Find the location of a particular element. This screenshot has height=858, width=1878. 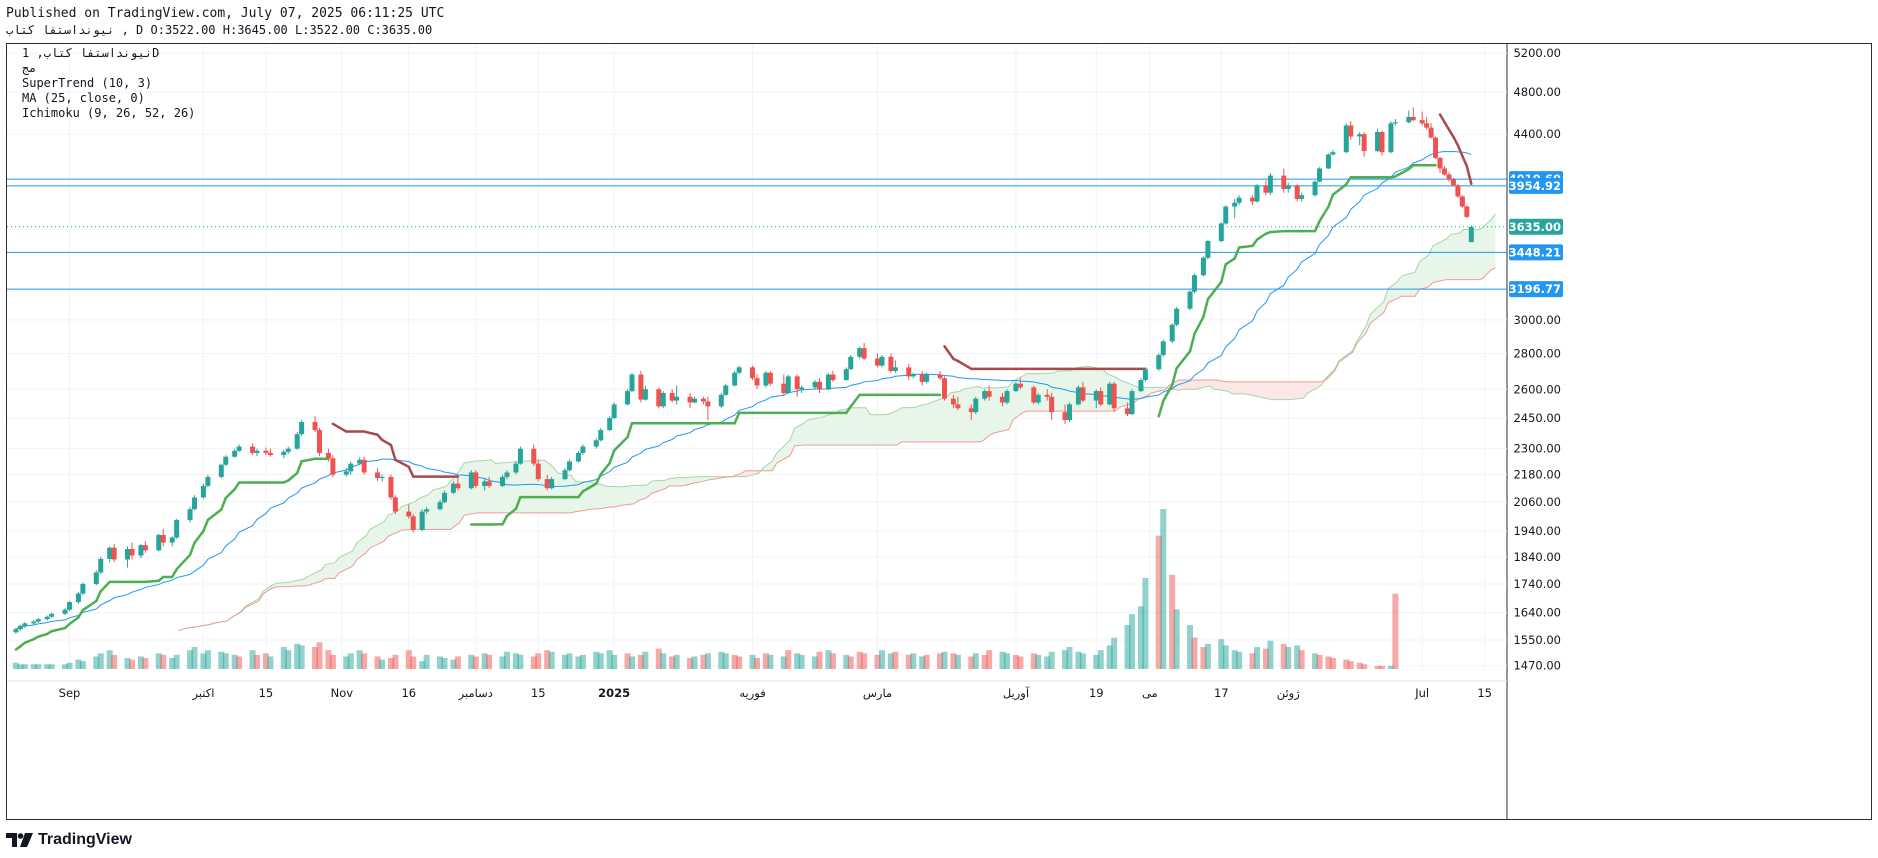

x-tick-label: فوریه is located at coordinates (752, 693).